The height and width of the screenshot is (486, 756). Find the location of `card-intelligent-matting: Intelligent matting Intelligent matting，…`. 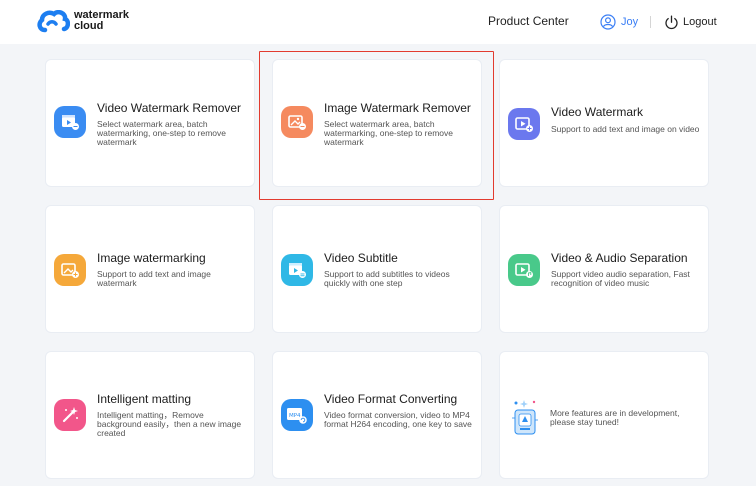

card-intelligent-matting: Intelligent matting Intelligent matting，… is located at coordinates (150, 415).